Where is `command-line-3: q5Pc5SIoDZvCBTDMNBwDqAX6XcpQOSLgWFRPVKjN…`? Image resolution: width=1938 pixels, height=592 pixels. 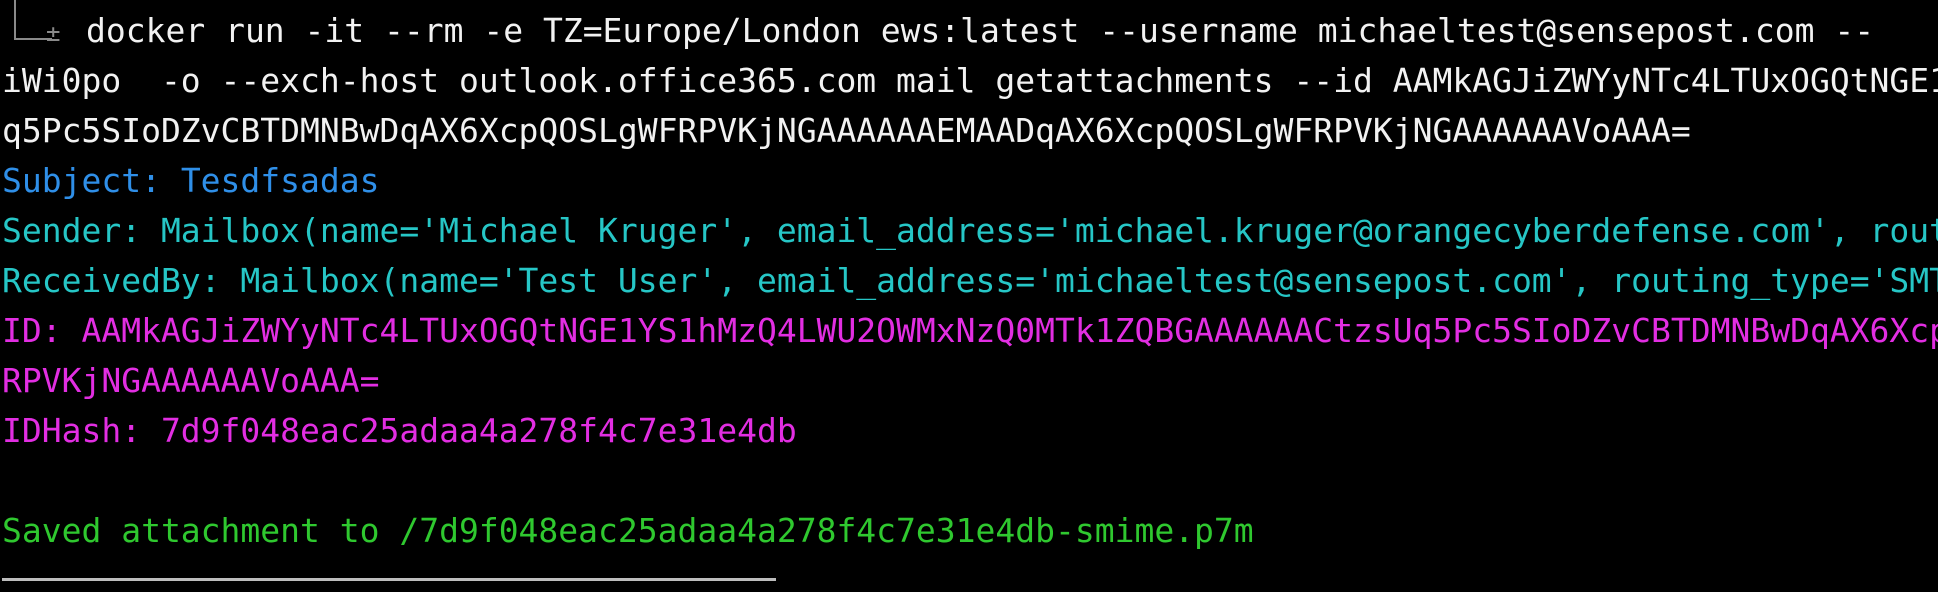 command-line-3: q5Pc5SIoDZvCBTDMNBwDqAX6XcpQOSLgWFRPVKjN… is located at coordinates (846, 130).